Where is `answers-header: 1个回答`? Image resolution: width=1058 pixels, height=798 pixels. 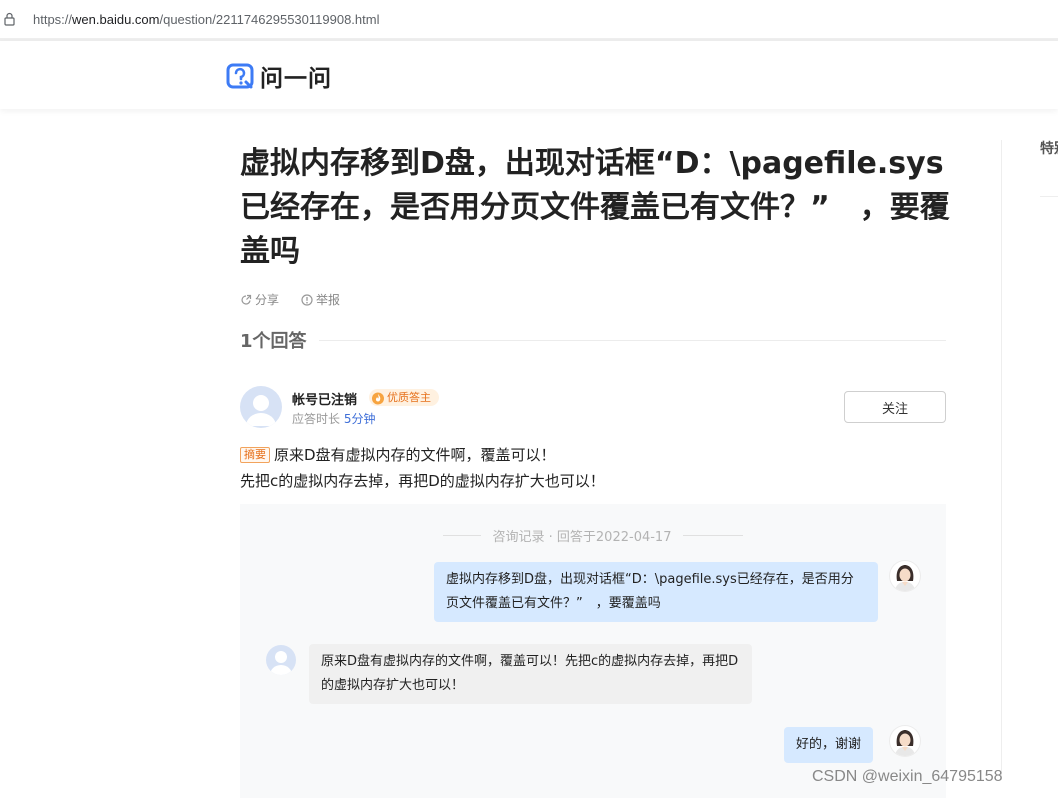 answers-header: 1个回答 is located at coordinates (593, 340).